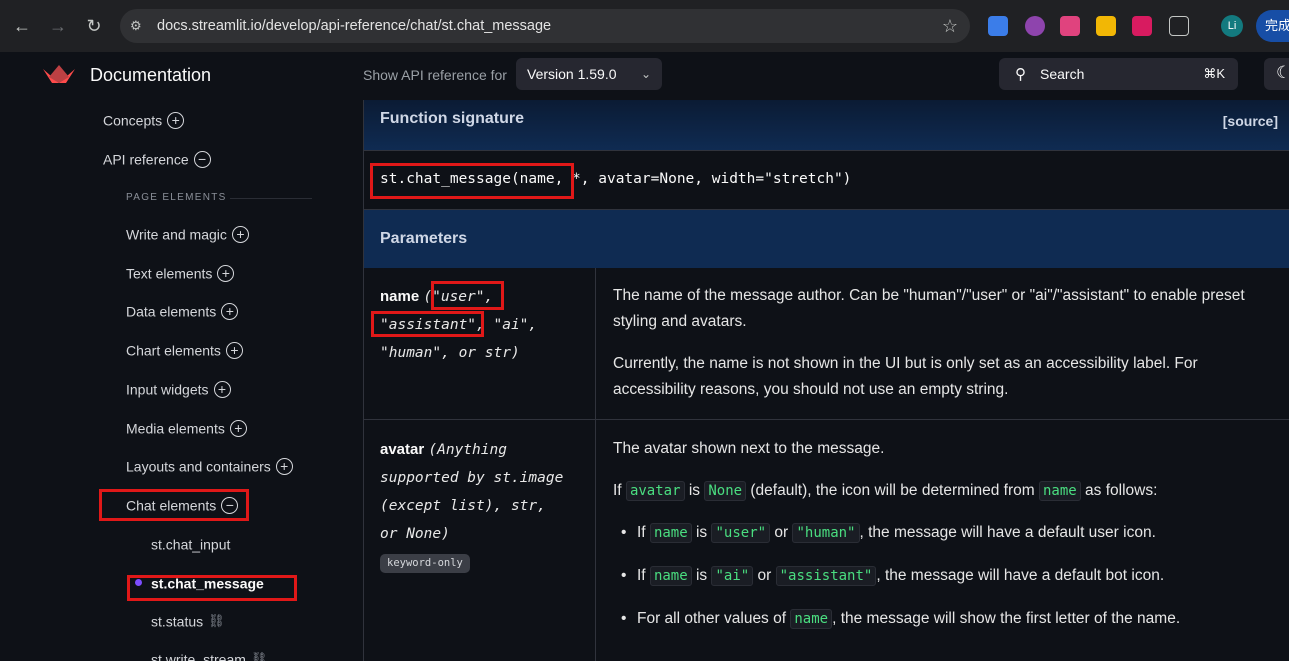 Image resolution: width=1289 pixels, height=661 pixels. What do you see at coordinates (184, 350) in the screenshot?
I see `sidebar-item-chart-elements: Chart elements +` at bounding box center [184, 350].